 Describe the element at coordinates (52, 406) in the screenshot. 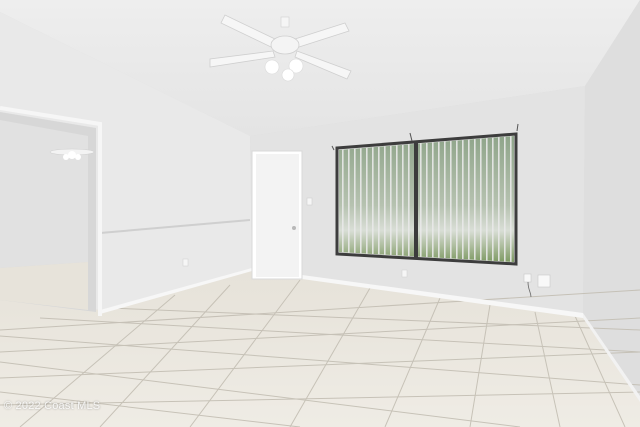

I see `watermark-text: © 2022 Coast MLS` at that location.